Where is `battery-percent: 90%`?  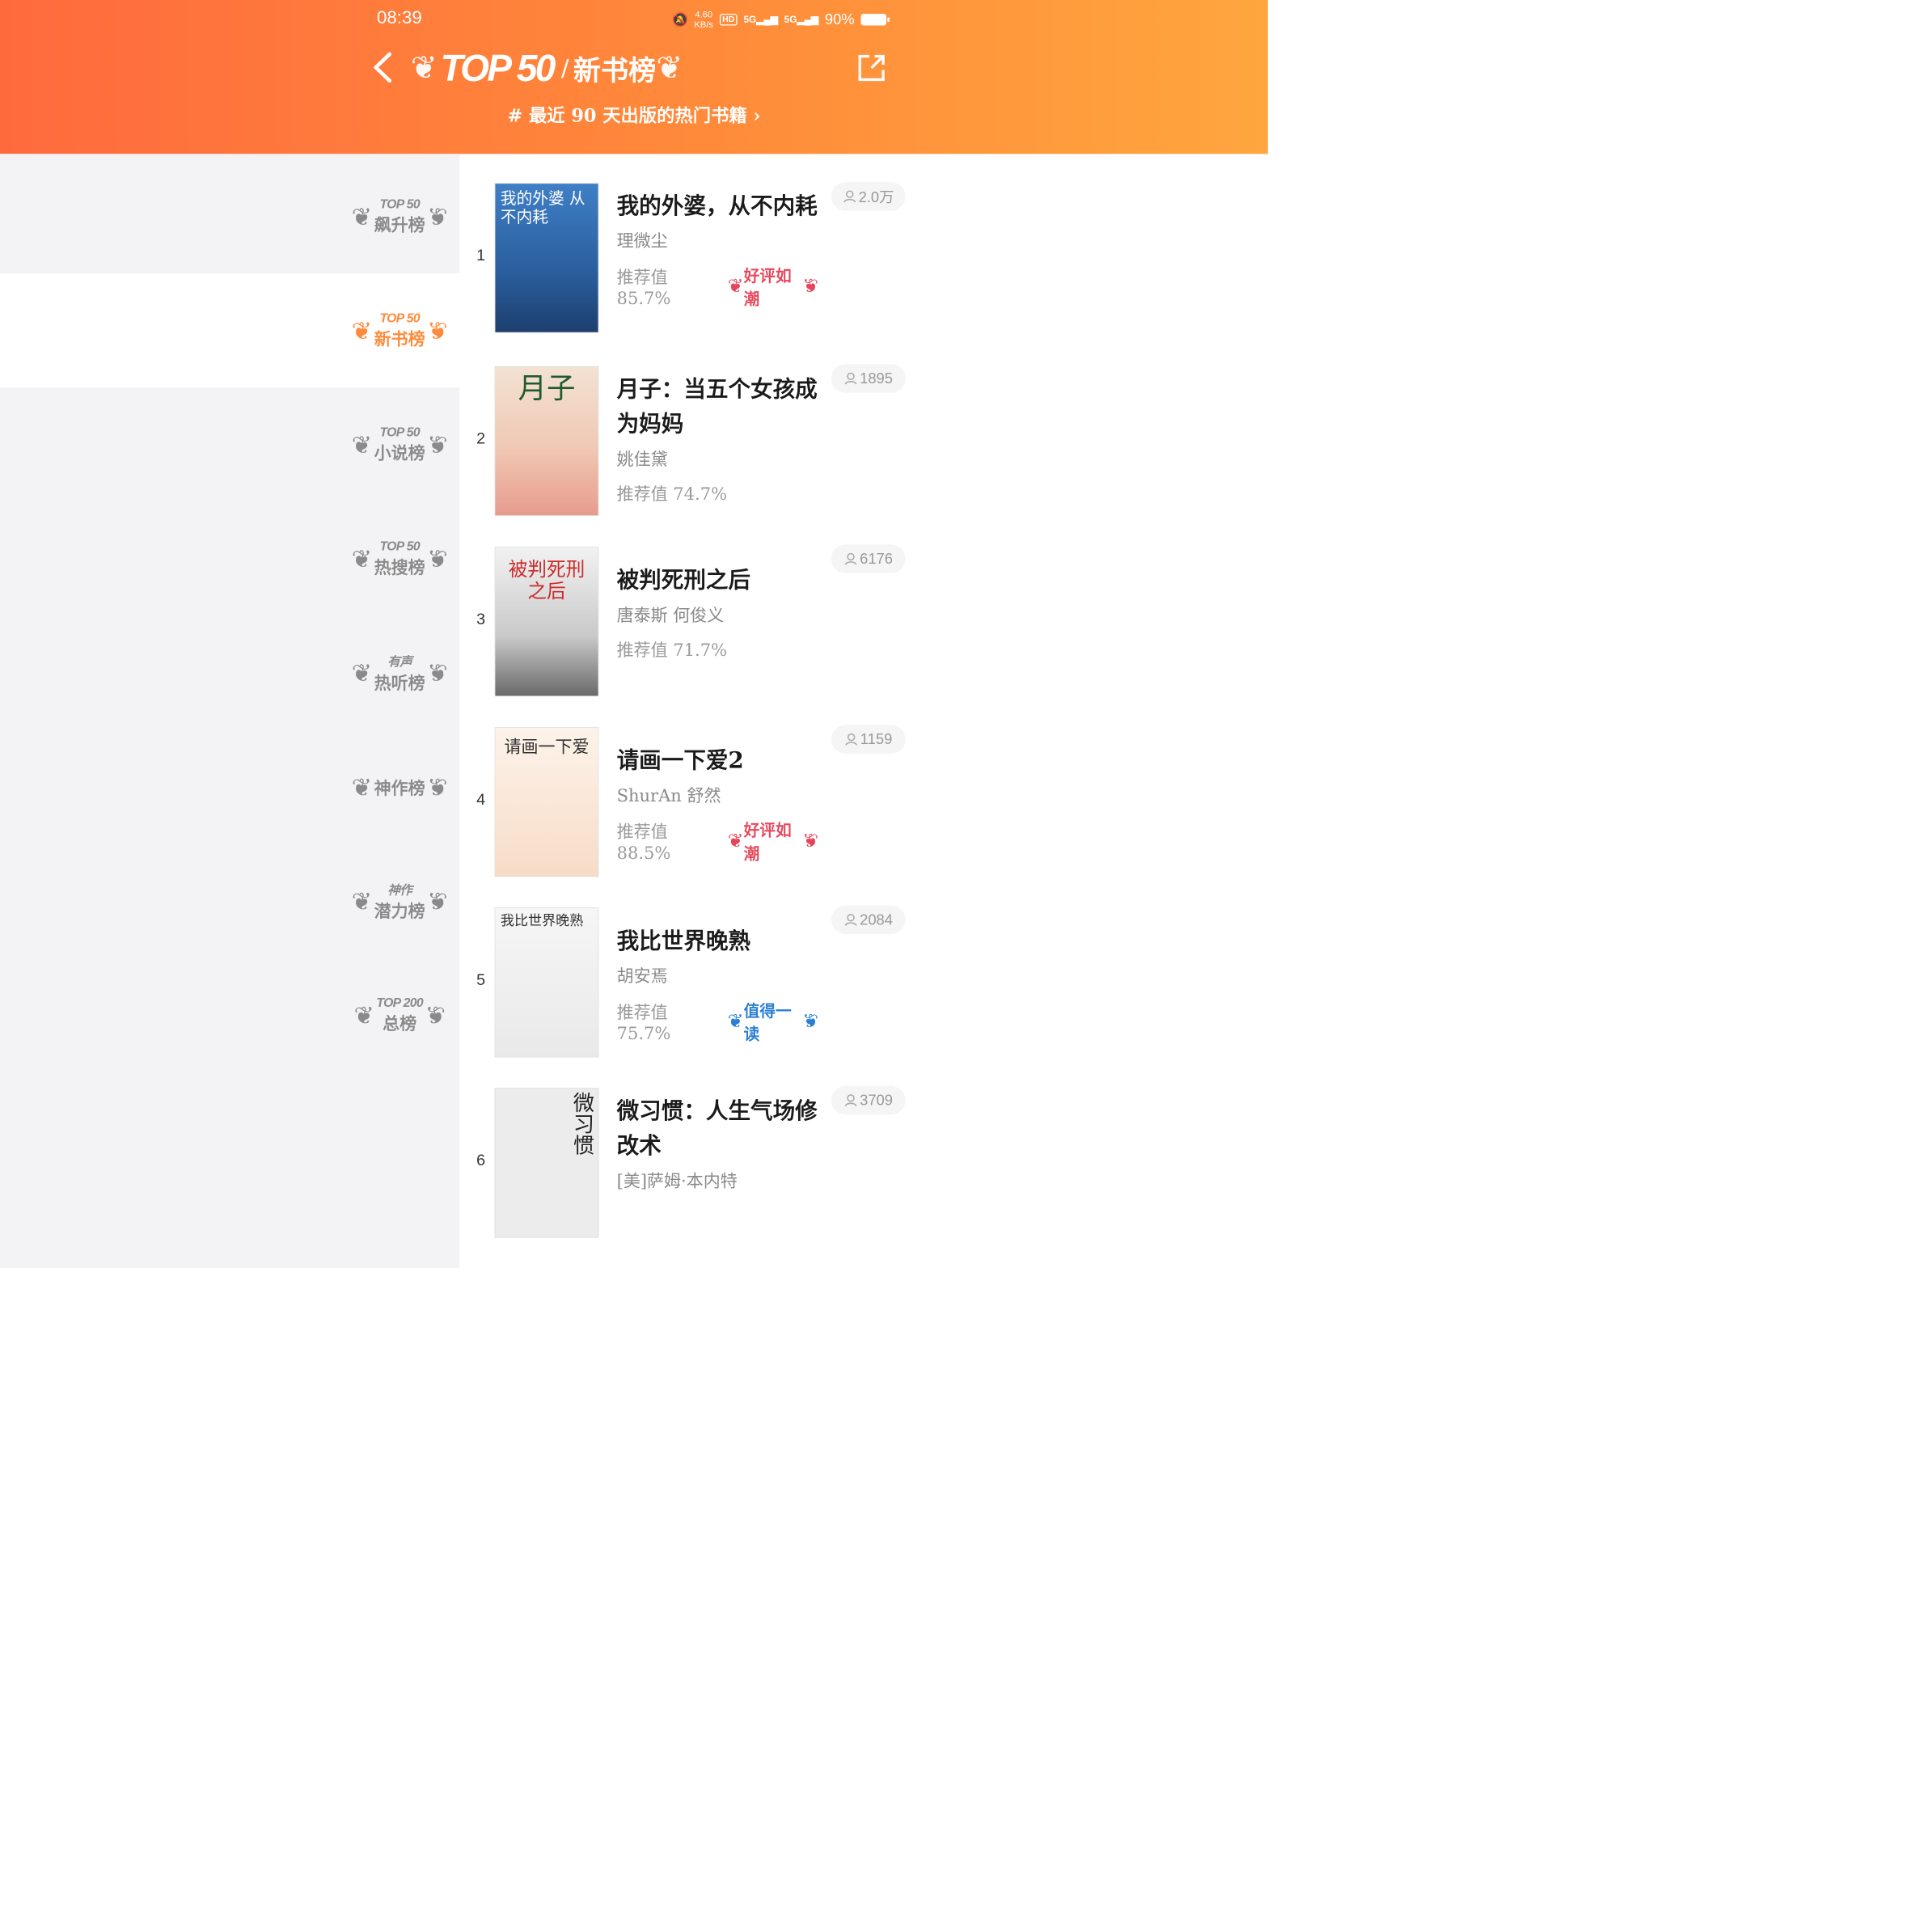
battery-percent: 90% is located at coordinates (839, 19).